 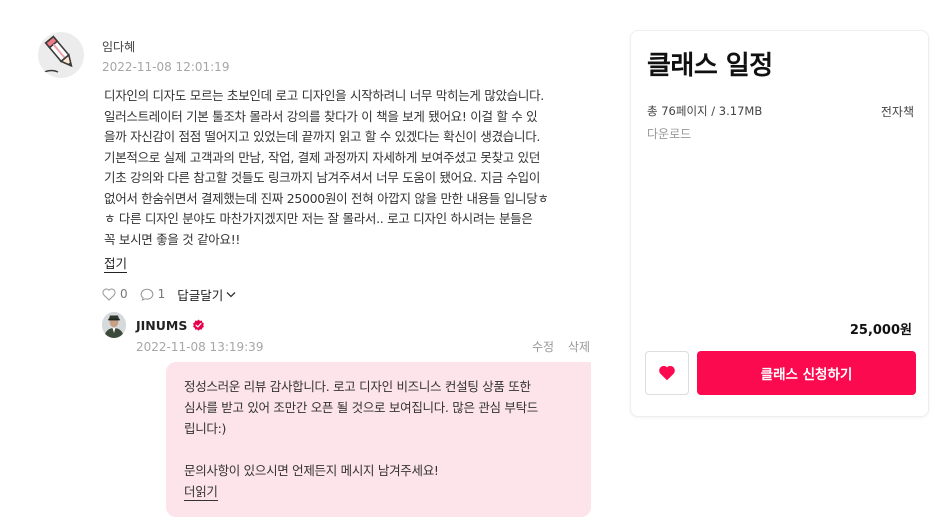 What do you see at coordinates (166, 67) in the screenshot?
I see `review-date: 2022-11-08 12:01:19` at bounding box center [166, 67].